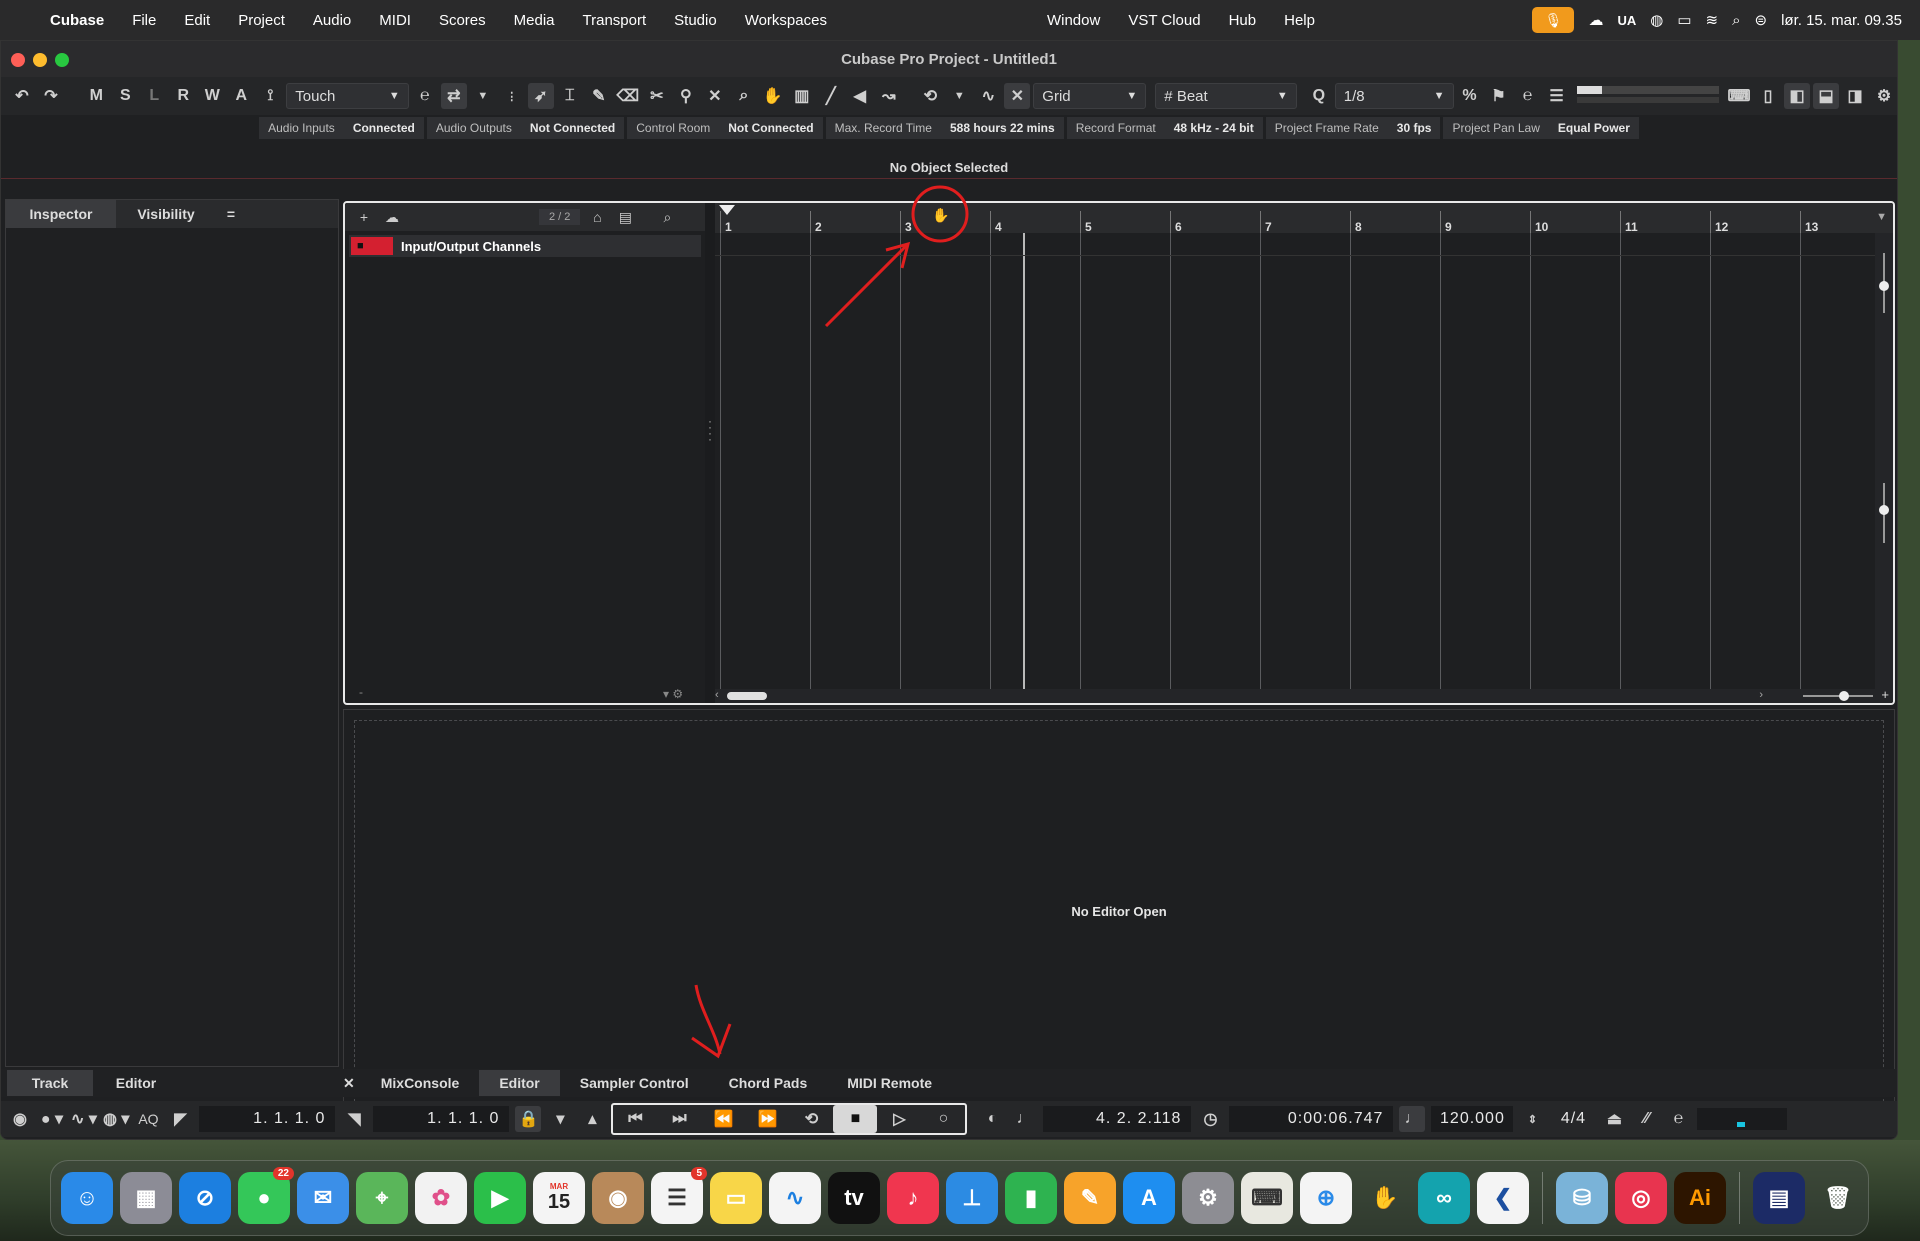  I want to click on mute-button: M, so click(96, 96).